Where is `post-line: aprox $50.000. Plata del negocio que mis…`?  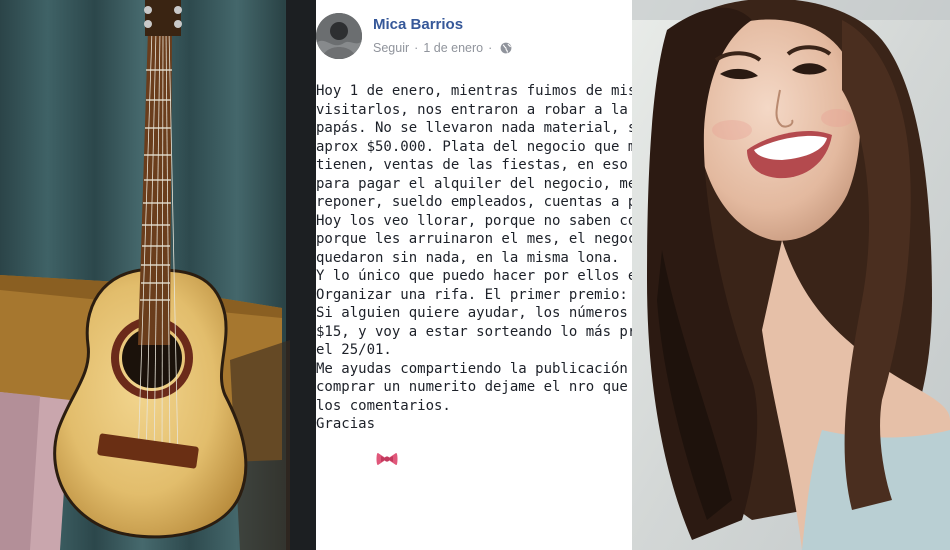
post-line: aprox $50.000. Plata del negocio que mis… is located at coordinates (474, 146).